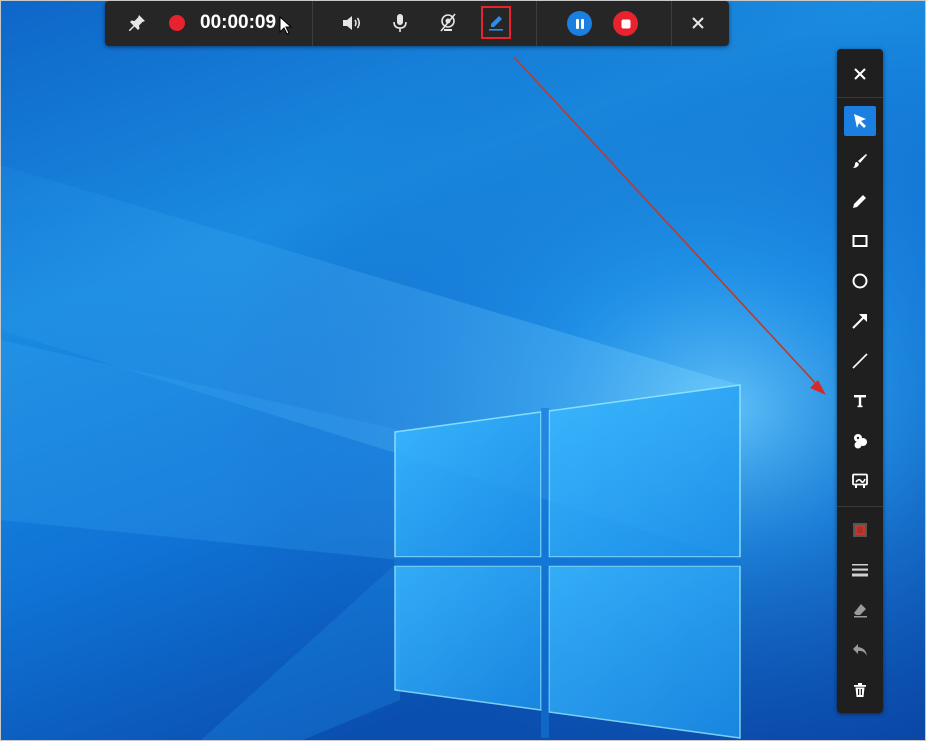  I want to click on color-picker, so click(860, 530).